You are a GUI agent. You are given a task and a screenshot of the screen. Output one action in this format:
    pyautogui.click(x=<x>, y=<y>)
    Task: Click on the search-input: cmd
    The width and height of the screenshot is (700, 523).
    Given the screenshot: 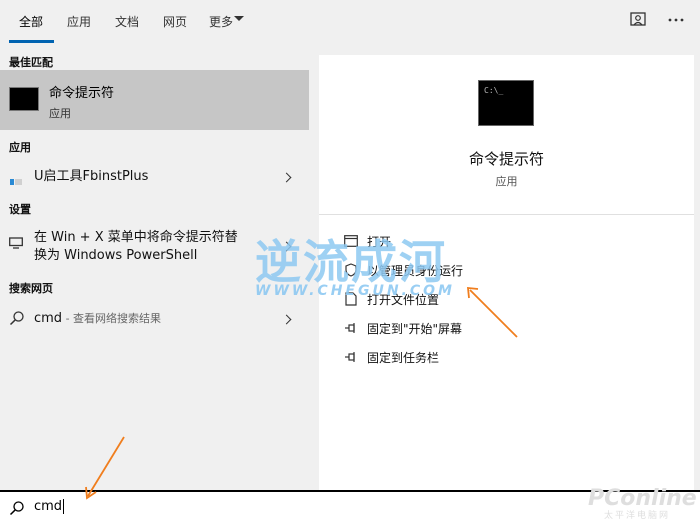 What is the action you would take?
    pyautogui.click(x=49, y=506)
    